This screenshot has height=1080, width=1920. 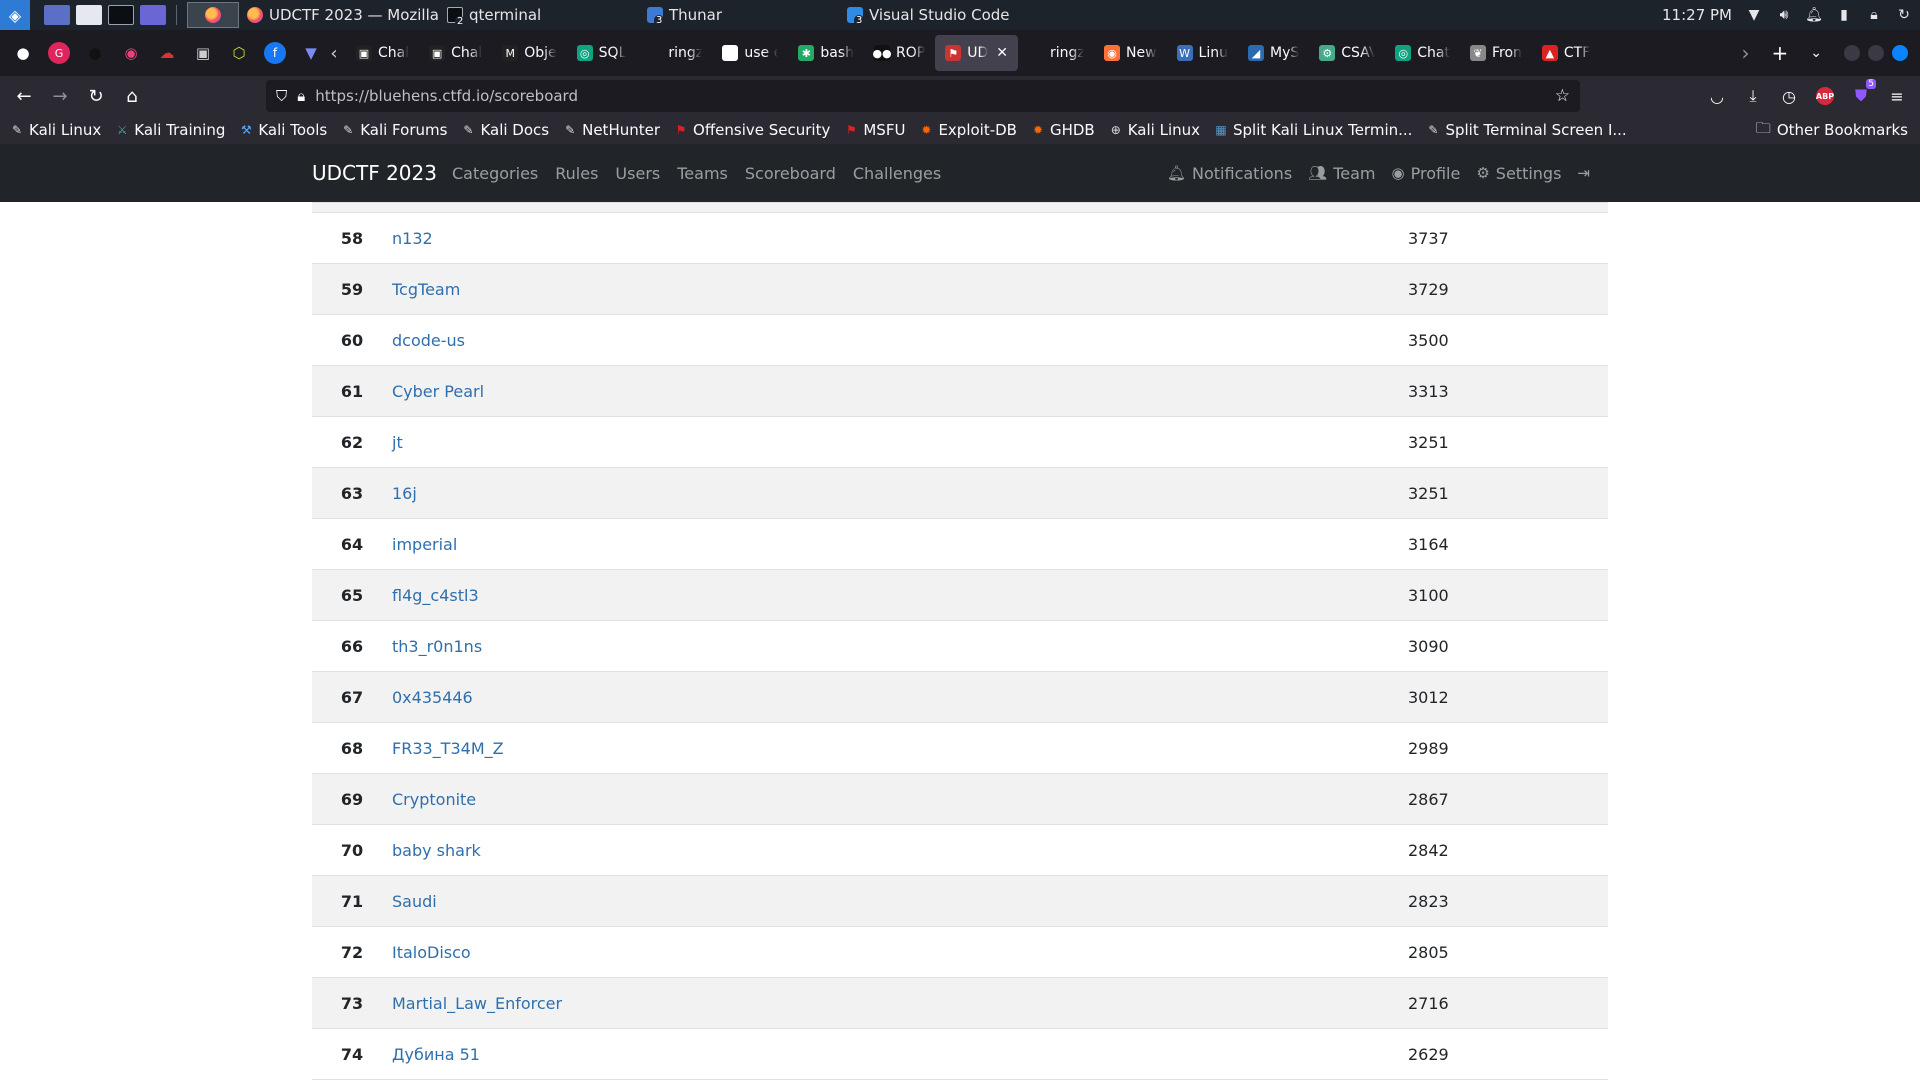 What do you see at coordinates (750, 53) in the screenshot?
I see `browser-tab: Guse e` at bounding box center [750, 53].